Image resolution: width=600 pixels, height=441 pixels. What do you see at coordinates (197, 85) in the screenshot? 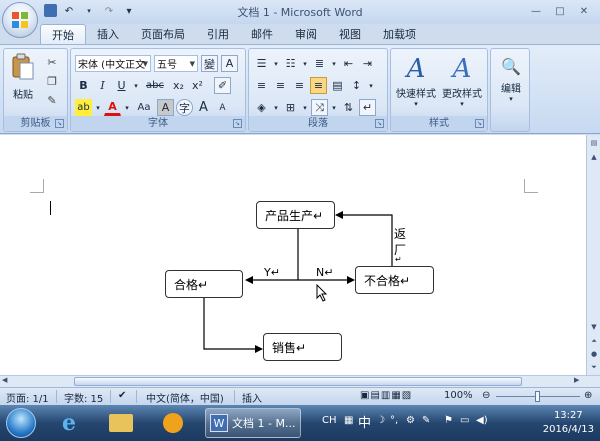
I see `superscript-button: x²` at bounding box center [197, 85].